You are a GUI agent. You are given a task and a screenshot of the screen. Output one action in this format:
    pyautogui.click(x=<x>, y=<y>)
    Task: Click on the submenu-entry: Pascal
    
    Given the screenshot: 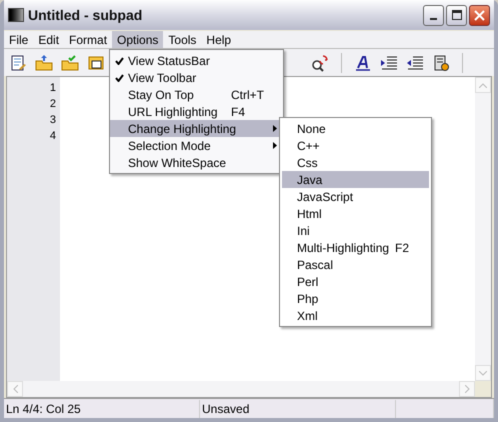 What is the action you would take?
    pyautogui.click(x=355, y=264)
    